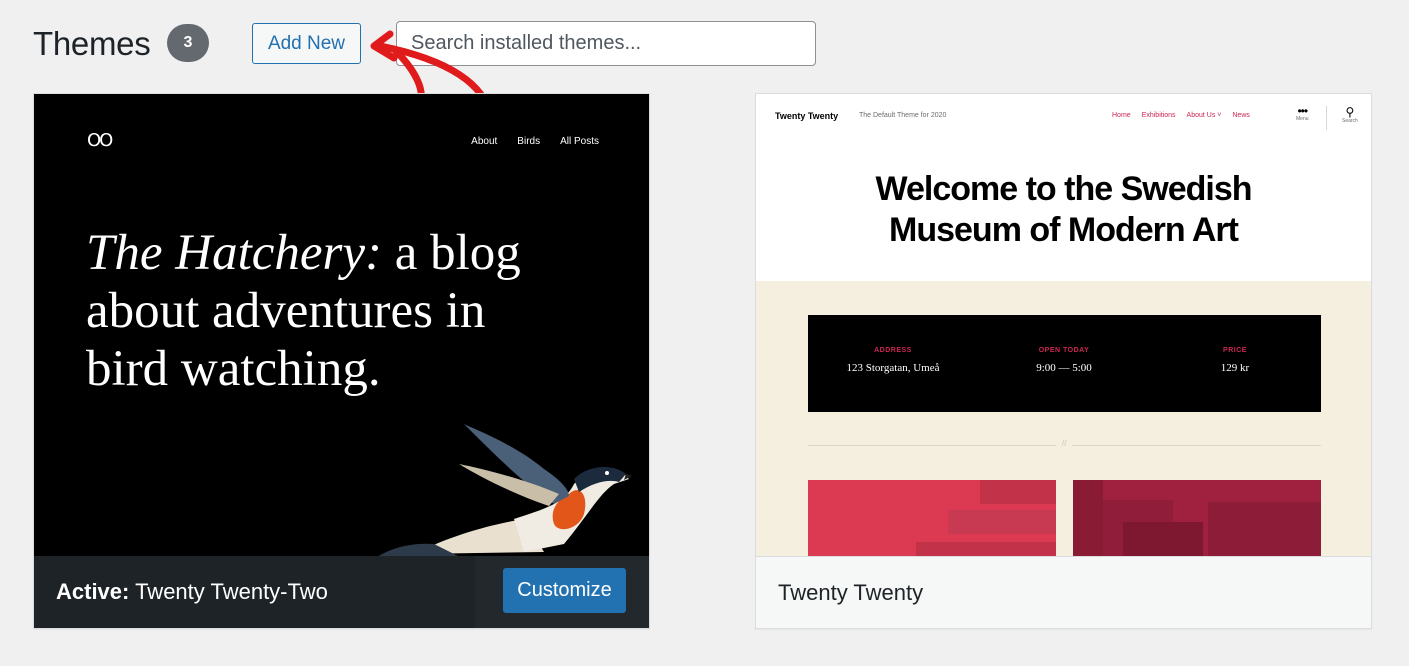  Describe the element at coordinates (606, 43) in the screenshot. I see `search-themes-input` at that location.